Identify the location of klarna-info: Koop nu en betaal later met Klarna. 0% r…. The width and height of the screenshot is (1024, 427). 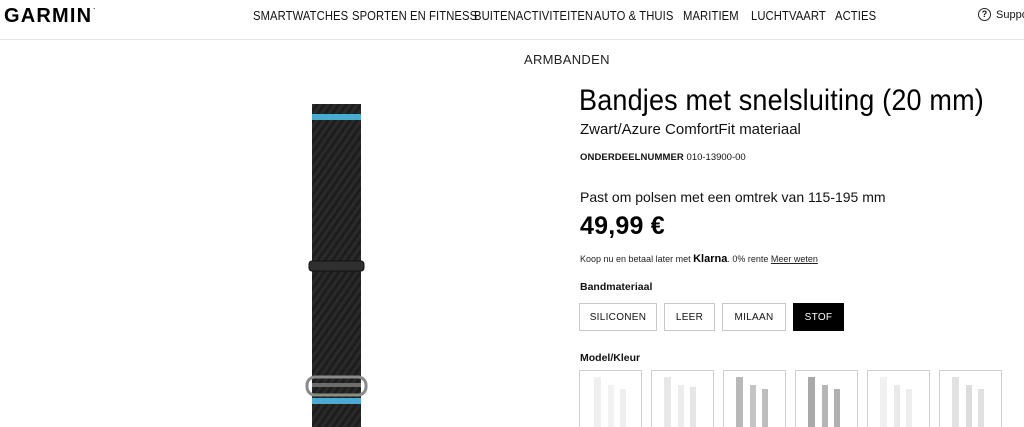
(699, 259).